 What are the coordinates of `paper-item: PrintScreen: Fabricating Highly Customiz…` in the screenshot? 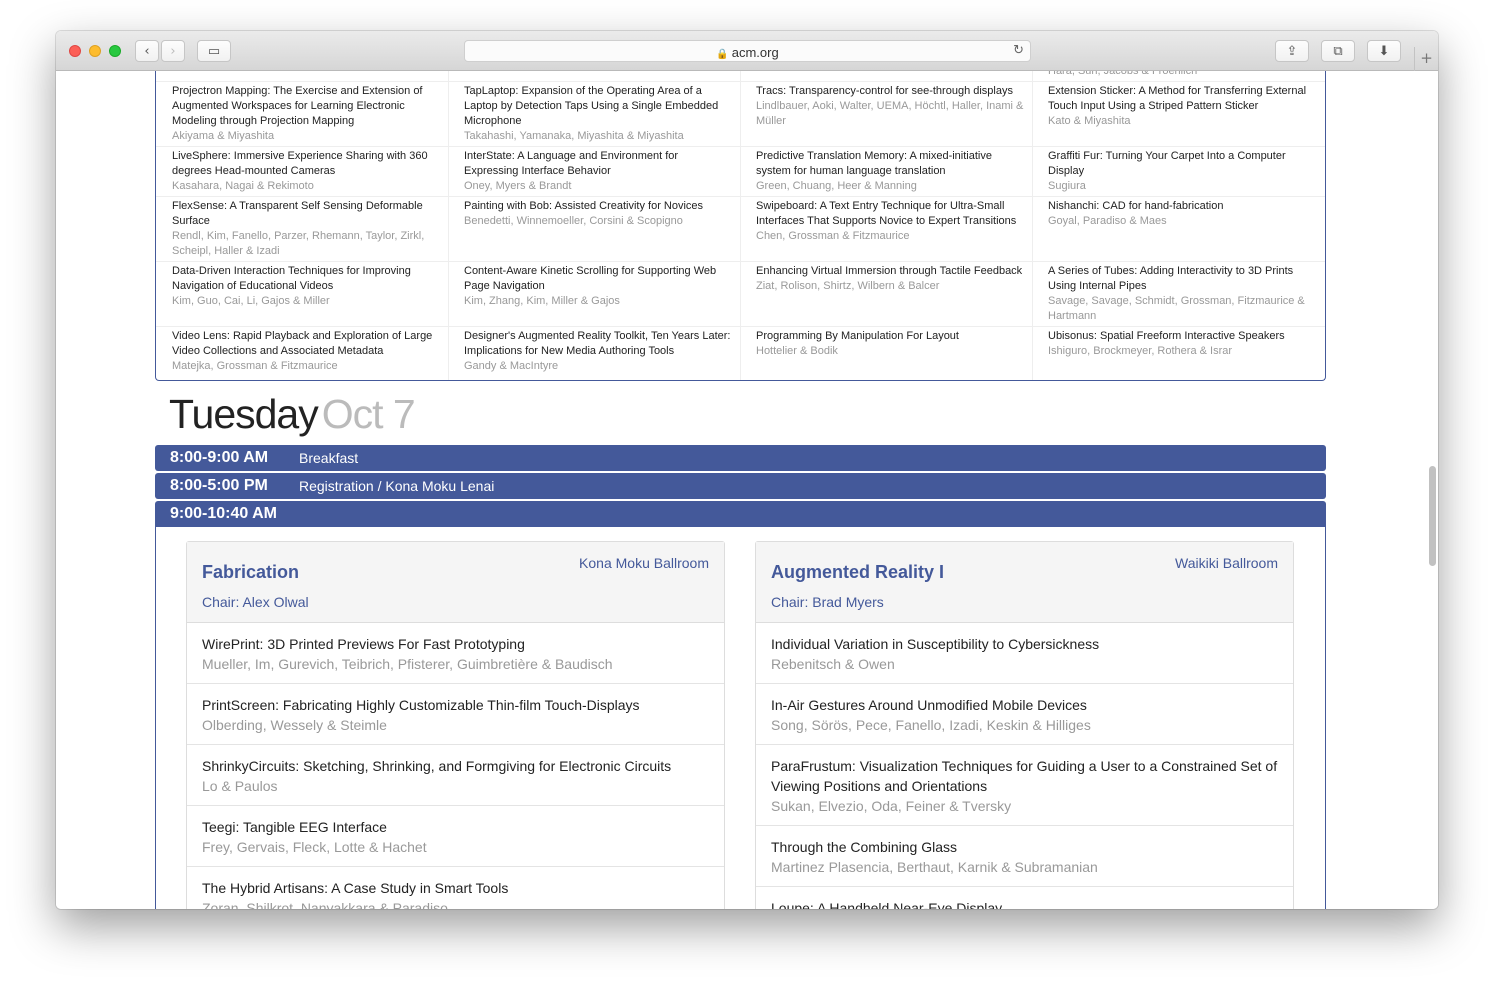 It's located at (455, 714).